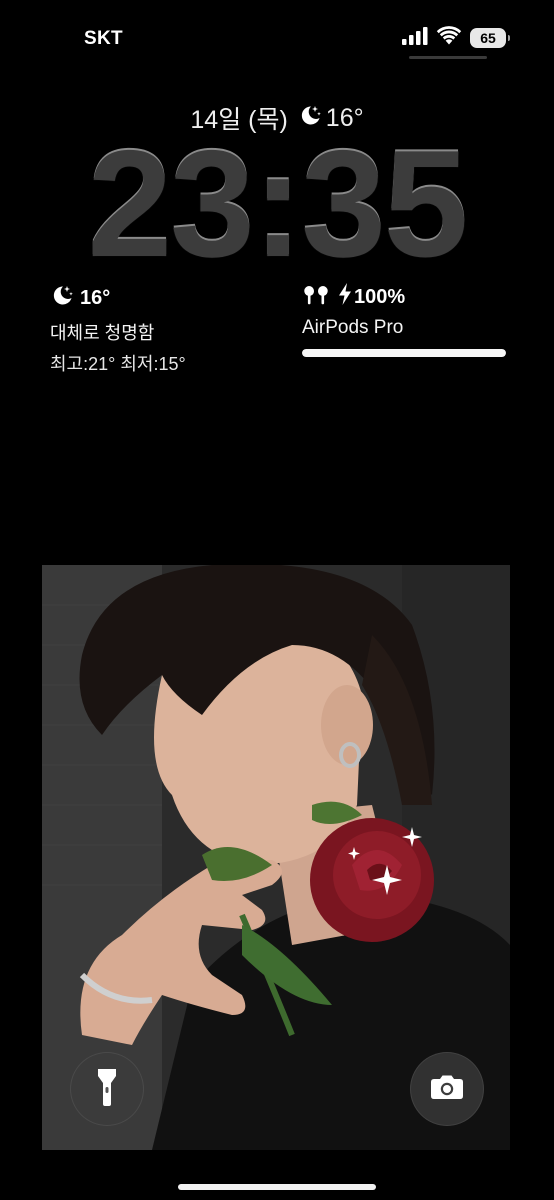 Image resolution: width=554 pixels, height=1200 pixels. Describe the element at coordinates (62, 298) in the screenshot. I see `moon-stars-icon` at that location.